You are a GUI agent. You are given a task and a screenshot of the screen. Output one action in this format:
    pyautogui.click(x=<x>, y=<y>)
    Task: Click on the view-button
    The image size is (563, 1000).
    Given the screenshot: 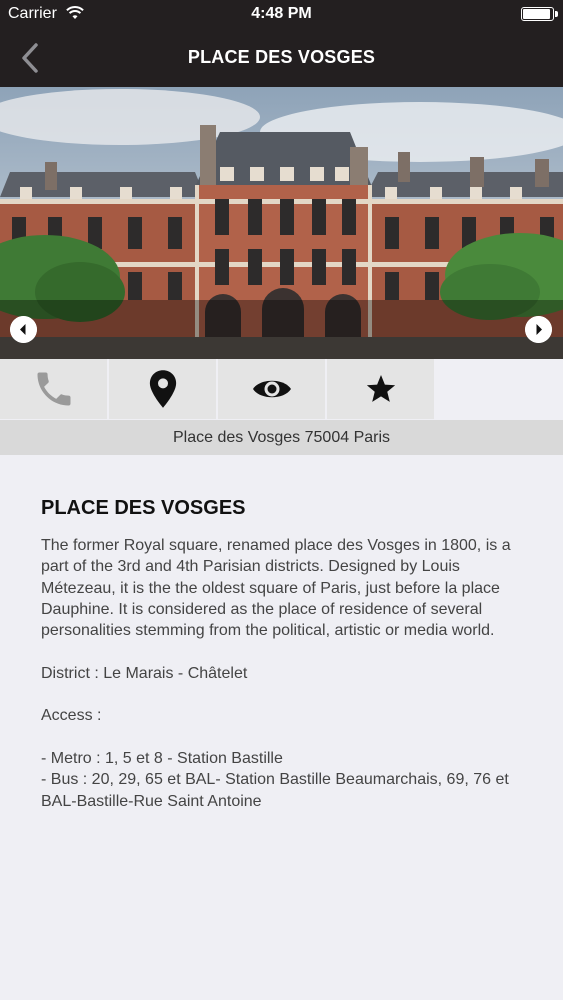 What is the action you would take?
    pyautogui.click(x=271, y=389)
    